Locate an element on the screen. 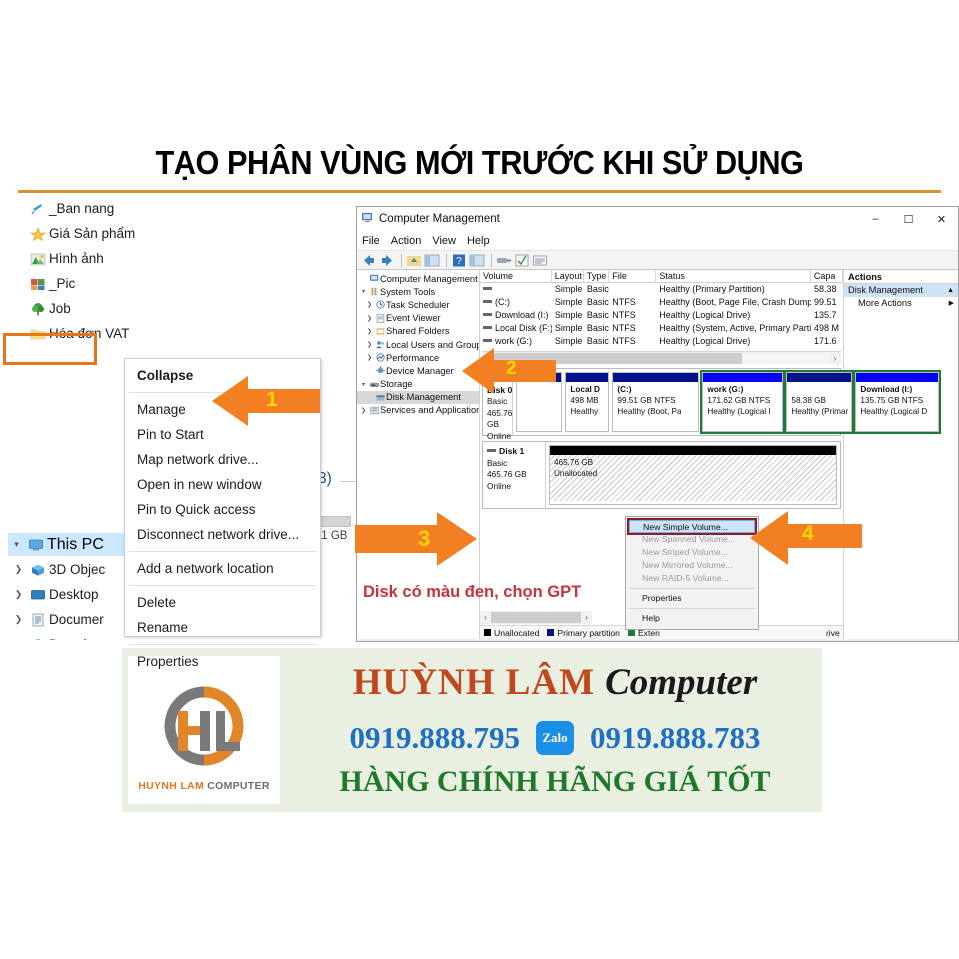 This screenshot has height=959, width=959. action-disk-management: Disk Management ▲ is located at coordinates (901, 290).